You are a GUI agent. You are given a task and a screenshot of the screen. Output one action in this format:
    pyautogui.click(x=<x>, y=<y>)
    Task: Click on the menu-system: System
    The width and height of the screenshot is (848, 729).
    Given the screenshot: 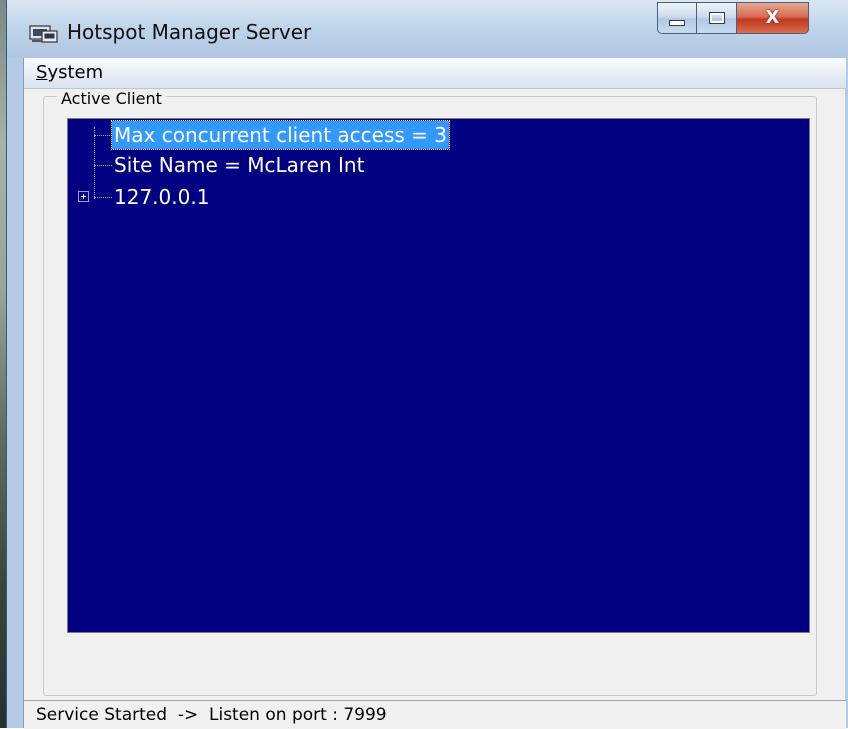 What is the action you would take?
    pyautogui.click(x=69, y=72)
    